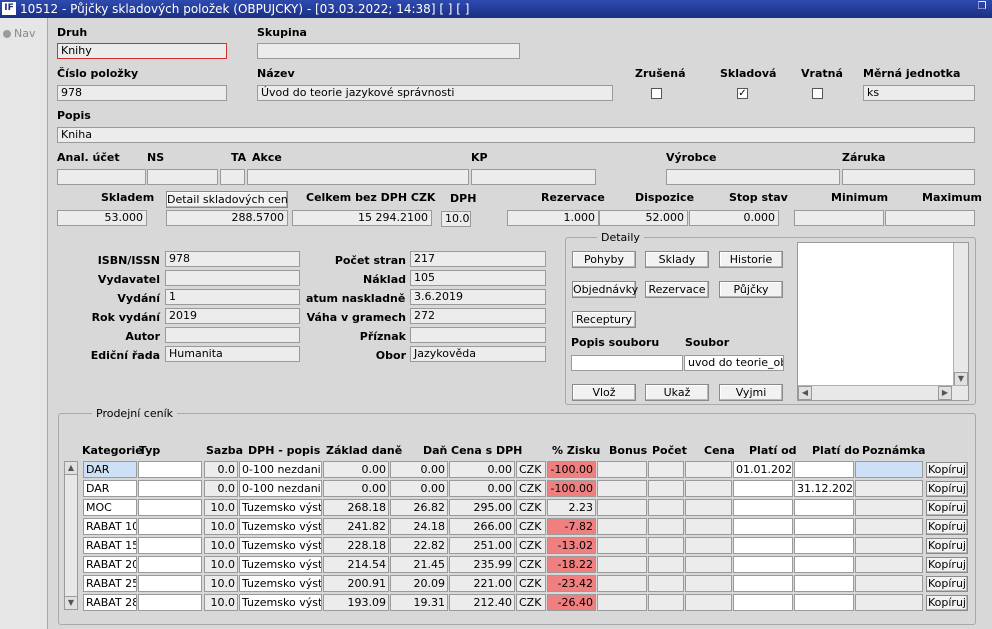  What do you see at coordinates (102, 218) in the screenshot?
I see `skladem-field: 53.000` at bounding box center [102, 218].